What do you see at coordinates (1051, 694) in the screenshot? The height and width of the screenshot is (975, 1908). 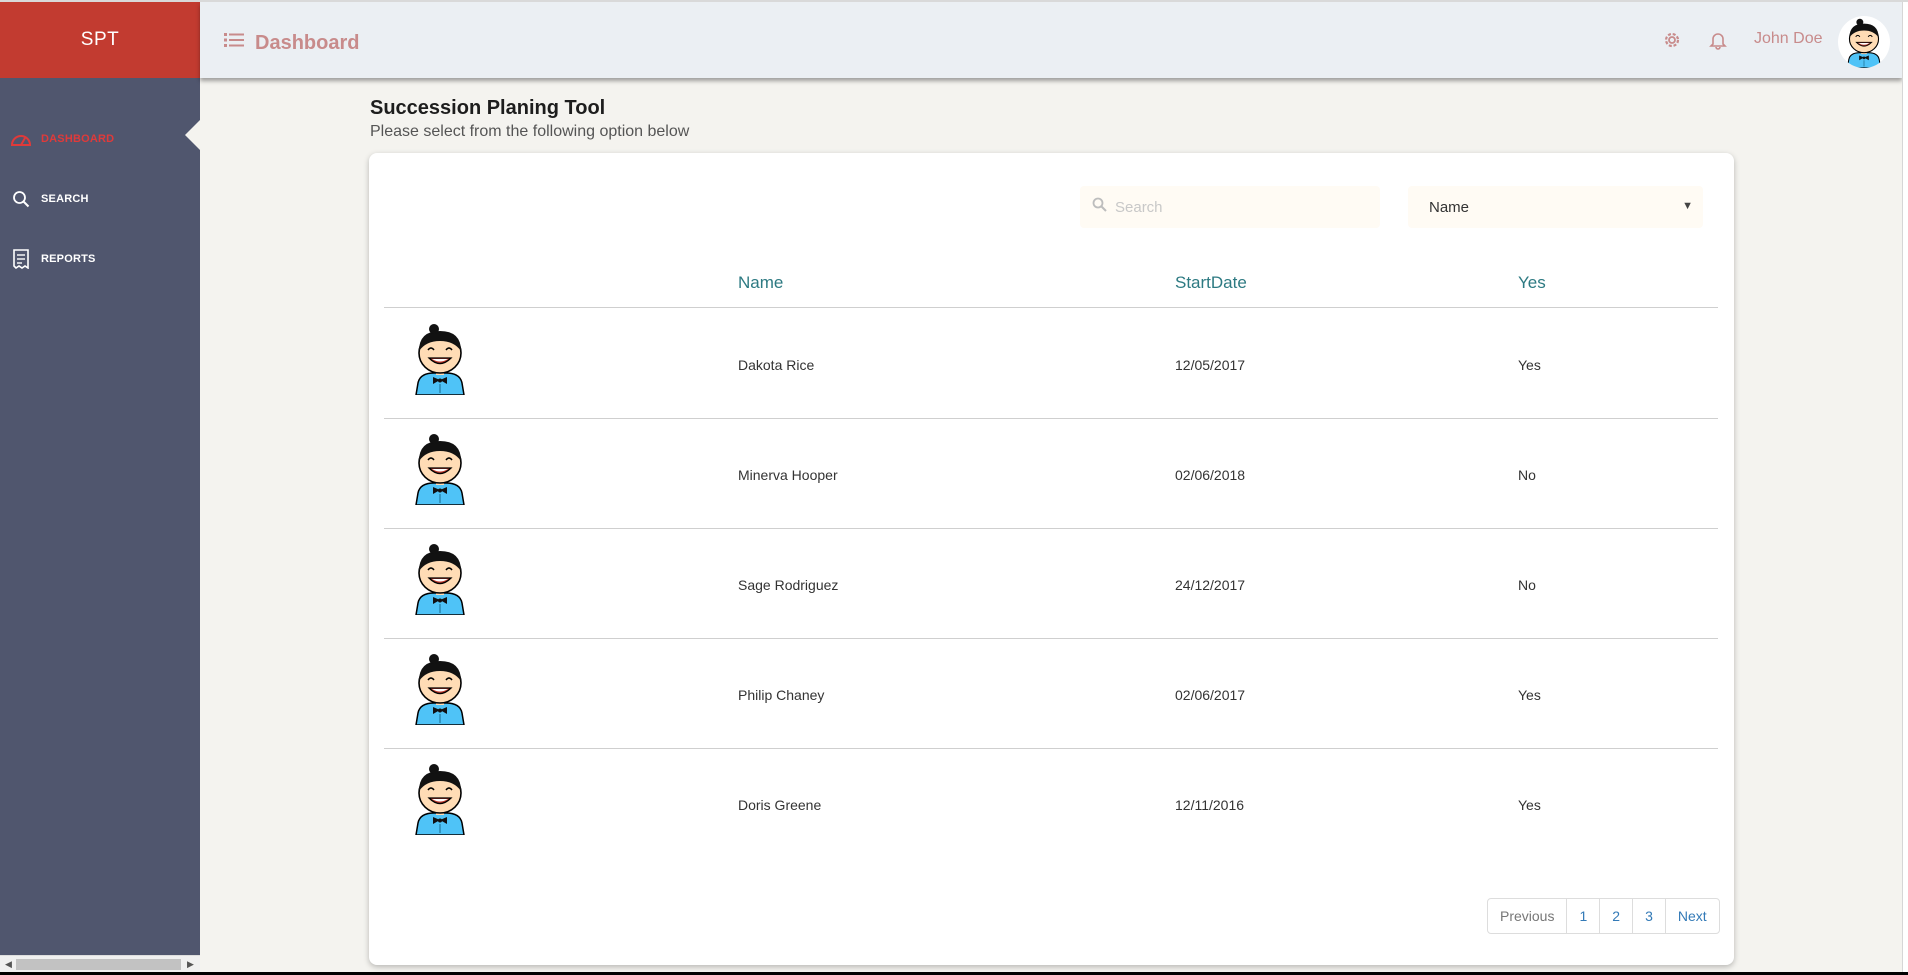 I see `table-row: Philip Chaney 02/06/2017 Yes` at bounding box center [1051, 694].